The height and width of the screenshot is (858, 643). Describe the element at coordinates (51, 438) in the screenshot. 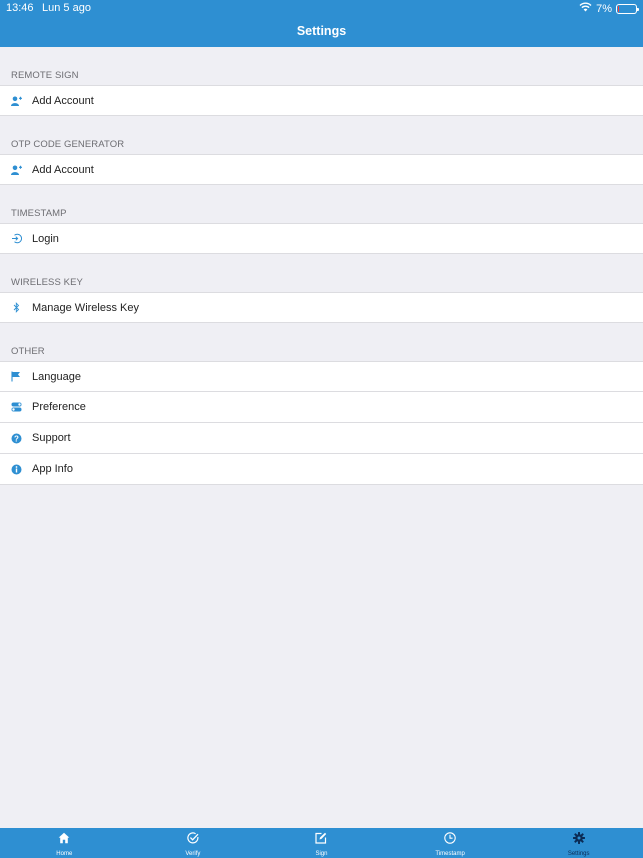

I see `row-label: Support` at that location.